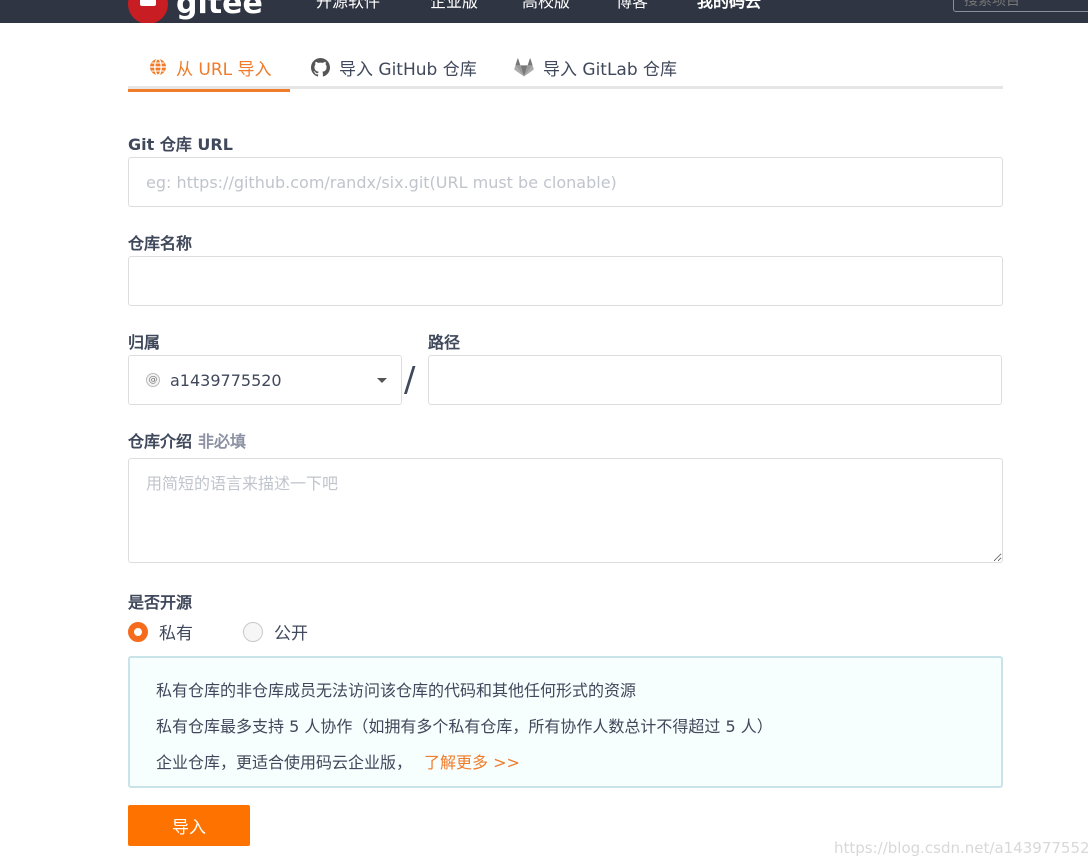 This screenshot has height=867, width=1088. I want to click on desc-optional-hint: 非必填, so click(222, 441).